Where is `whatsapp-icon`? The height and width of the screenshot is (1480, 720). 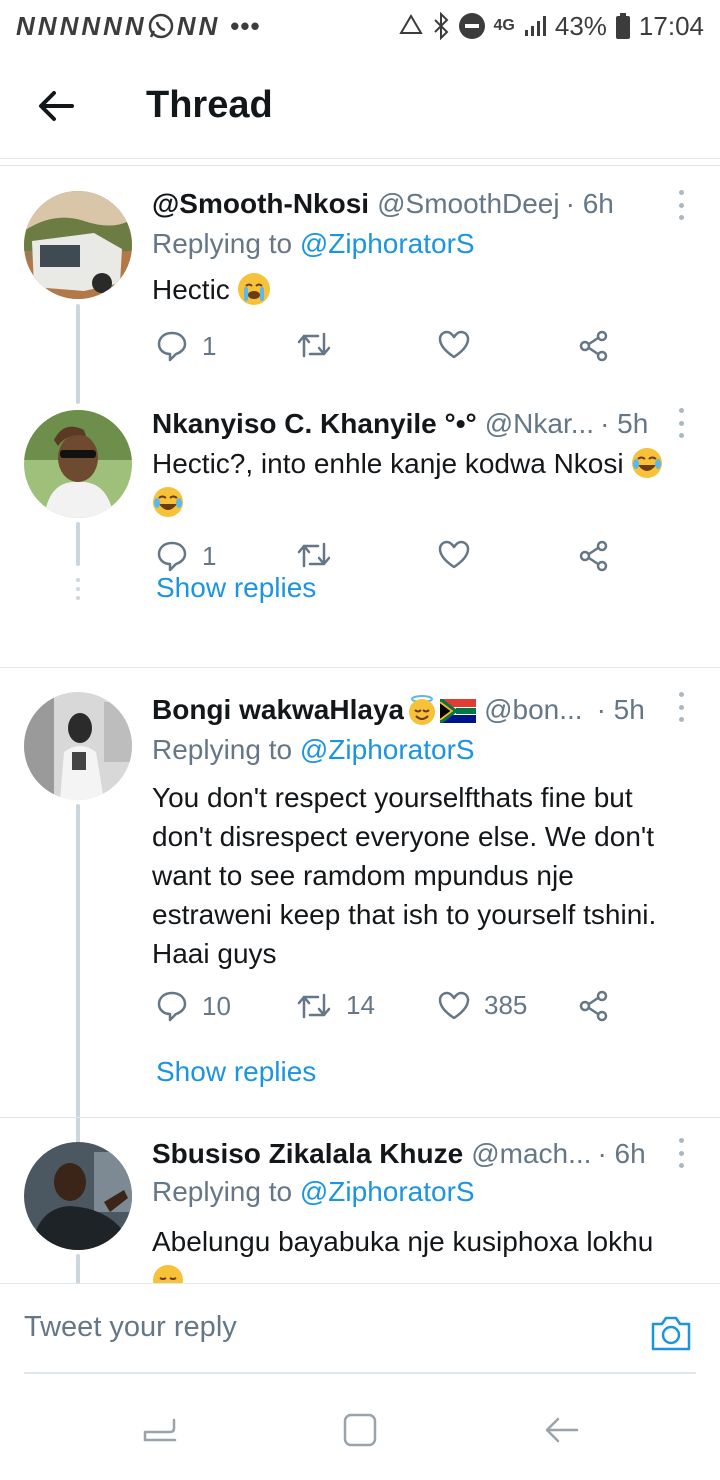 whatsapp-icon is located at coordinates (161, 26).